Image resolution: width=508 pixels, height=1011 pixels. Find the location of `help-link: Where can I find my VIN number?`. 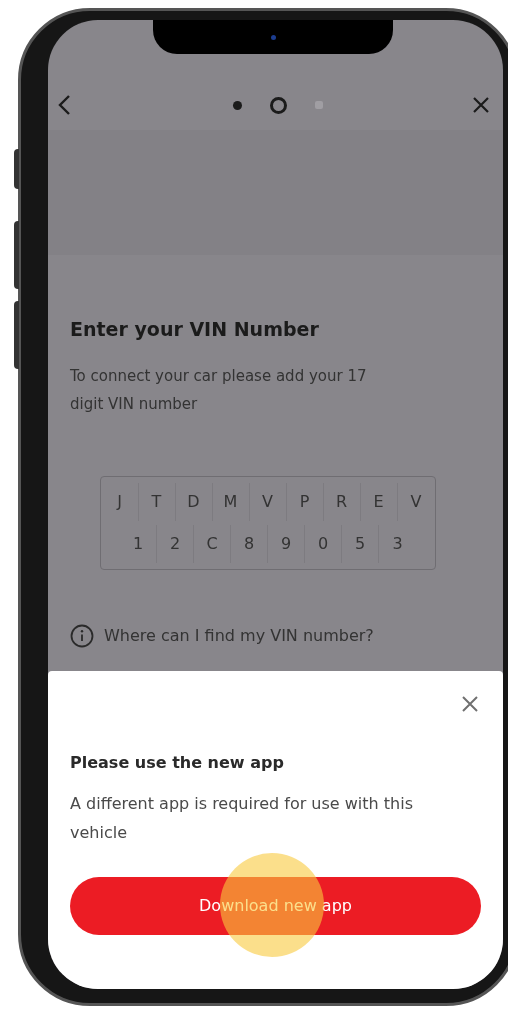

help-link: Where can I find my VIN number? is located at coordinates (239, 635).